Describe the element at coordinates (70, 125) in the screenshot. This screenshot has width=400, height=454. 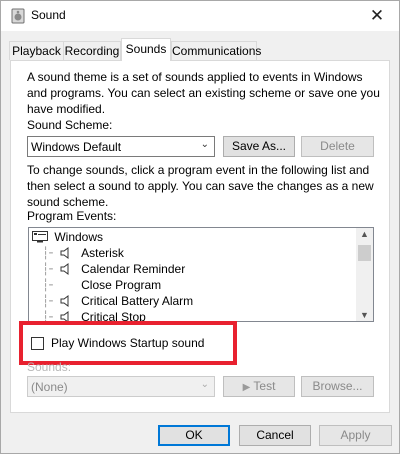
I see `sound-scheme-label: Sound Scheme:` at that location.